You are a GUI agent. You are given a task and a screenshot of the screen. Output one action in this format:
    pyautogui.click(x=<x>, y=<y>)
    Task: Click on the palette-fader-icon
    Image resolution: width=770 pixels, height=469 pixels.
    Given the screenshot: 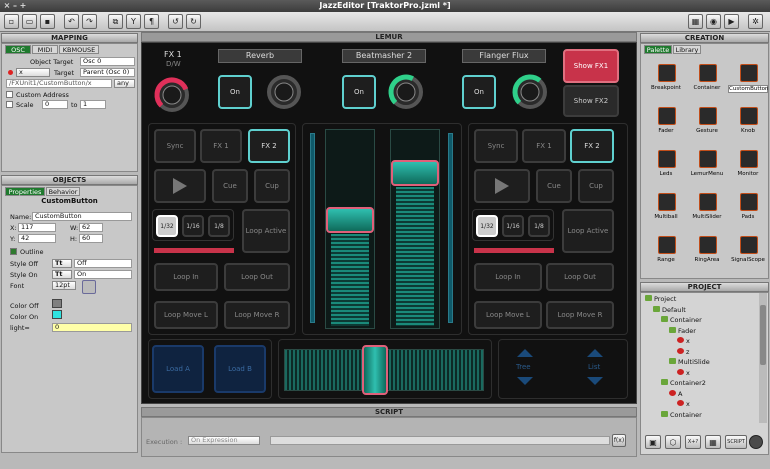 What is the action you would take?
    pyautogui.click(x=667, y=116)
    